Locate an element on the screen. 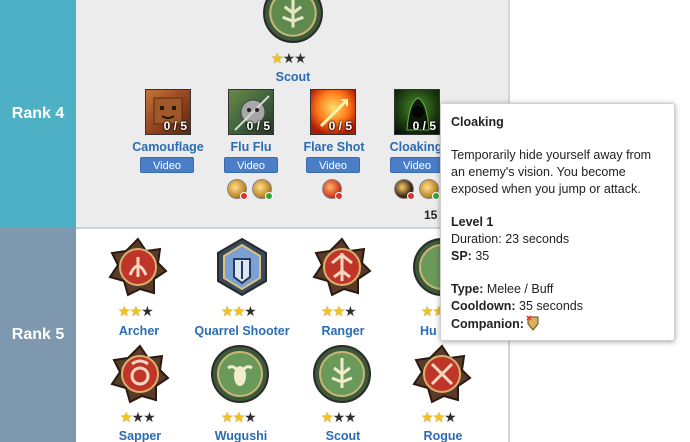  rank-4-label: Rank 4 is located at coordinates (38, 114).